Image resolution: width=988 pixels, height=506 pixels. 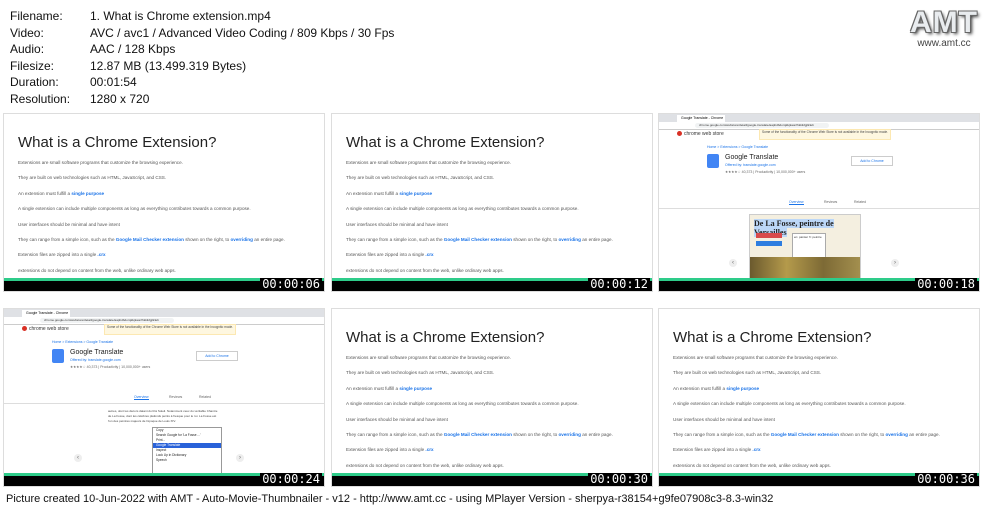 I want to click on google-translate-icon, so click(x=713, y=161).